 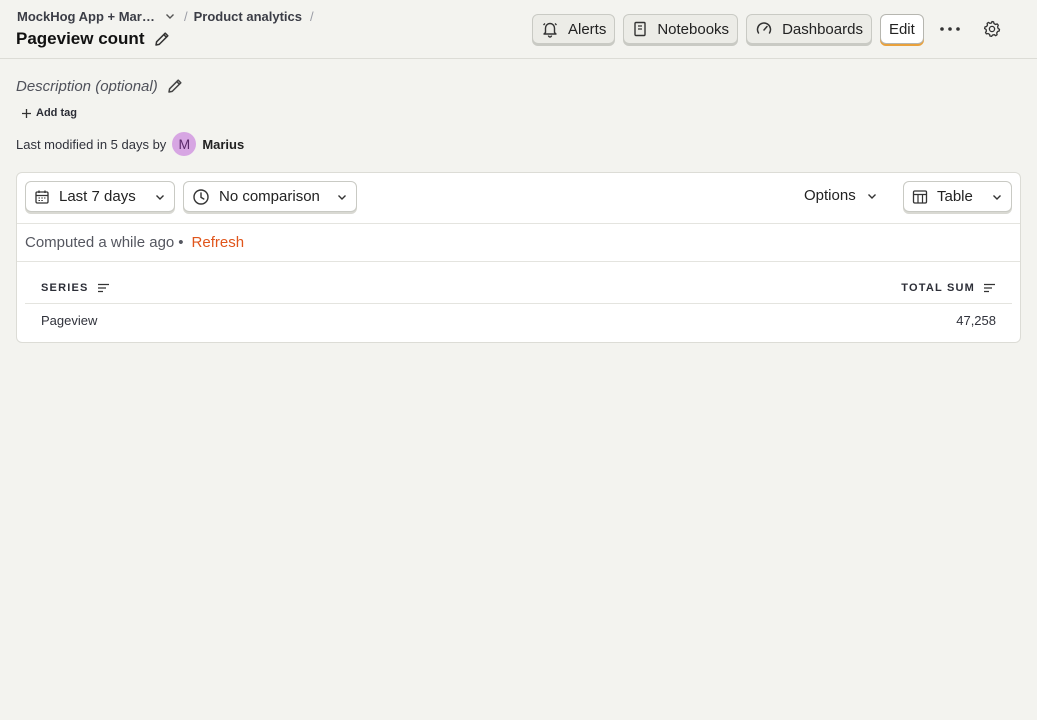 What do you see at coordinates (976, 320) in the screenshot?
I see `total-cell: 47,258` at bounding box center [976, 320].